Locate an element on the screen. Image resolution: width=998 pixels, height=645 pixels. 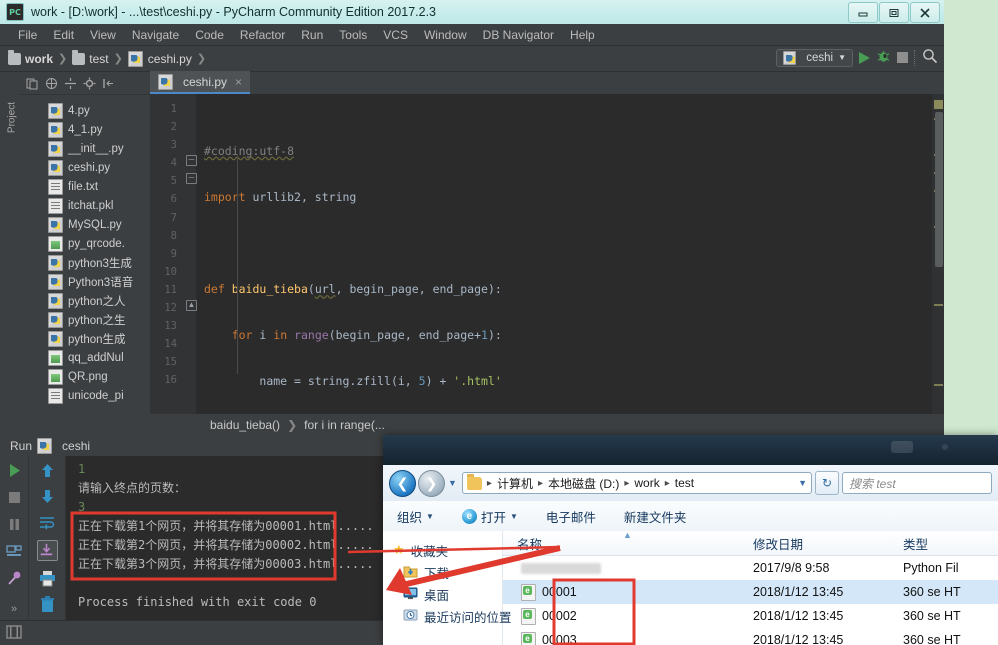
minimize-button is located at coordinates (863, 12).